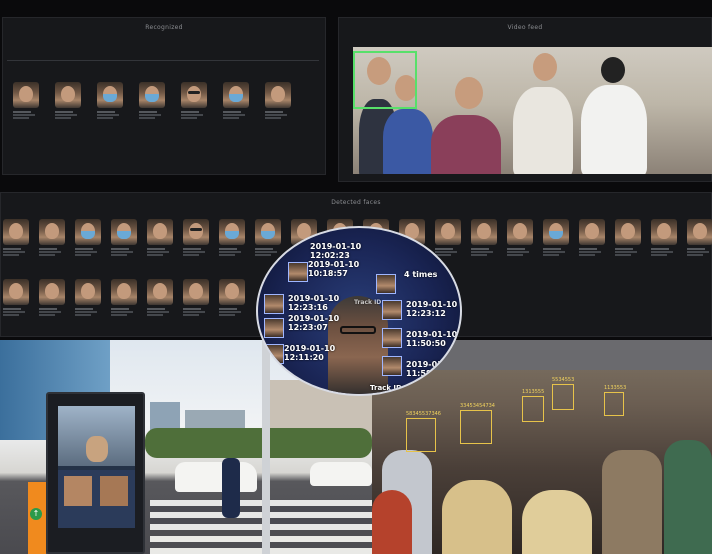 The image size is (712, 554). Describe the element at coordinates (313, 323) in the screenshot. I see `sighting-timestamp: 2019-01-10 12:23:07` at that location.